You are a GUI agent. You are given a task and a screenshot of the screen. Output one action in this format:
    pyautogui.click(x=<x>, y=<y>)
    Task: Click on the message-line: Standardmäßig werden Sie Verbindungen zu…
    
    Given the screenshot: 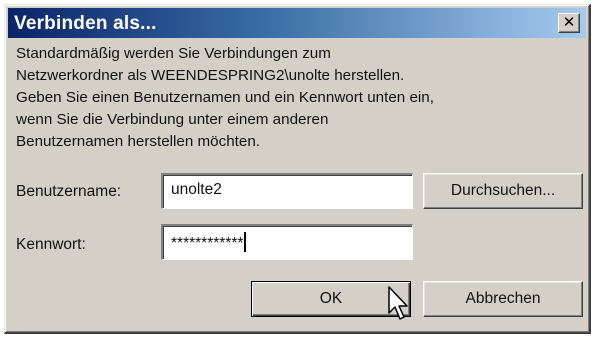 What is the action you would take?
    pyautogui.click(x=173, y=53)
    